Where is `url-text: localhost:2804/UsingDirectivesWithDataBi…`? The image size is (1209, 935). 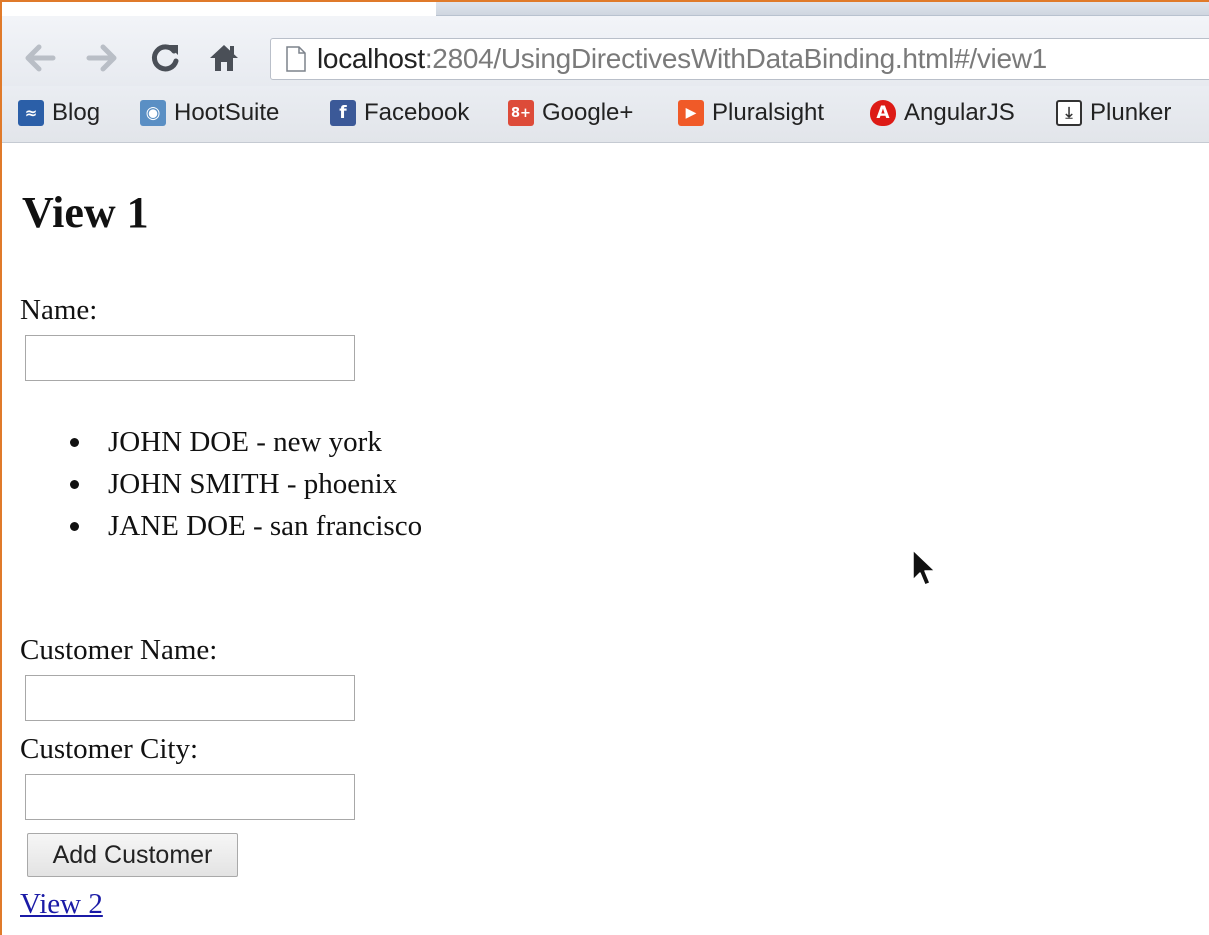
url-text: localhost:2804/UsingDirectivesWithDataBi… is located at coordinates (682, 59).